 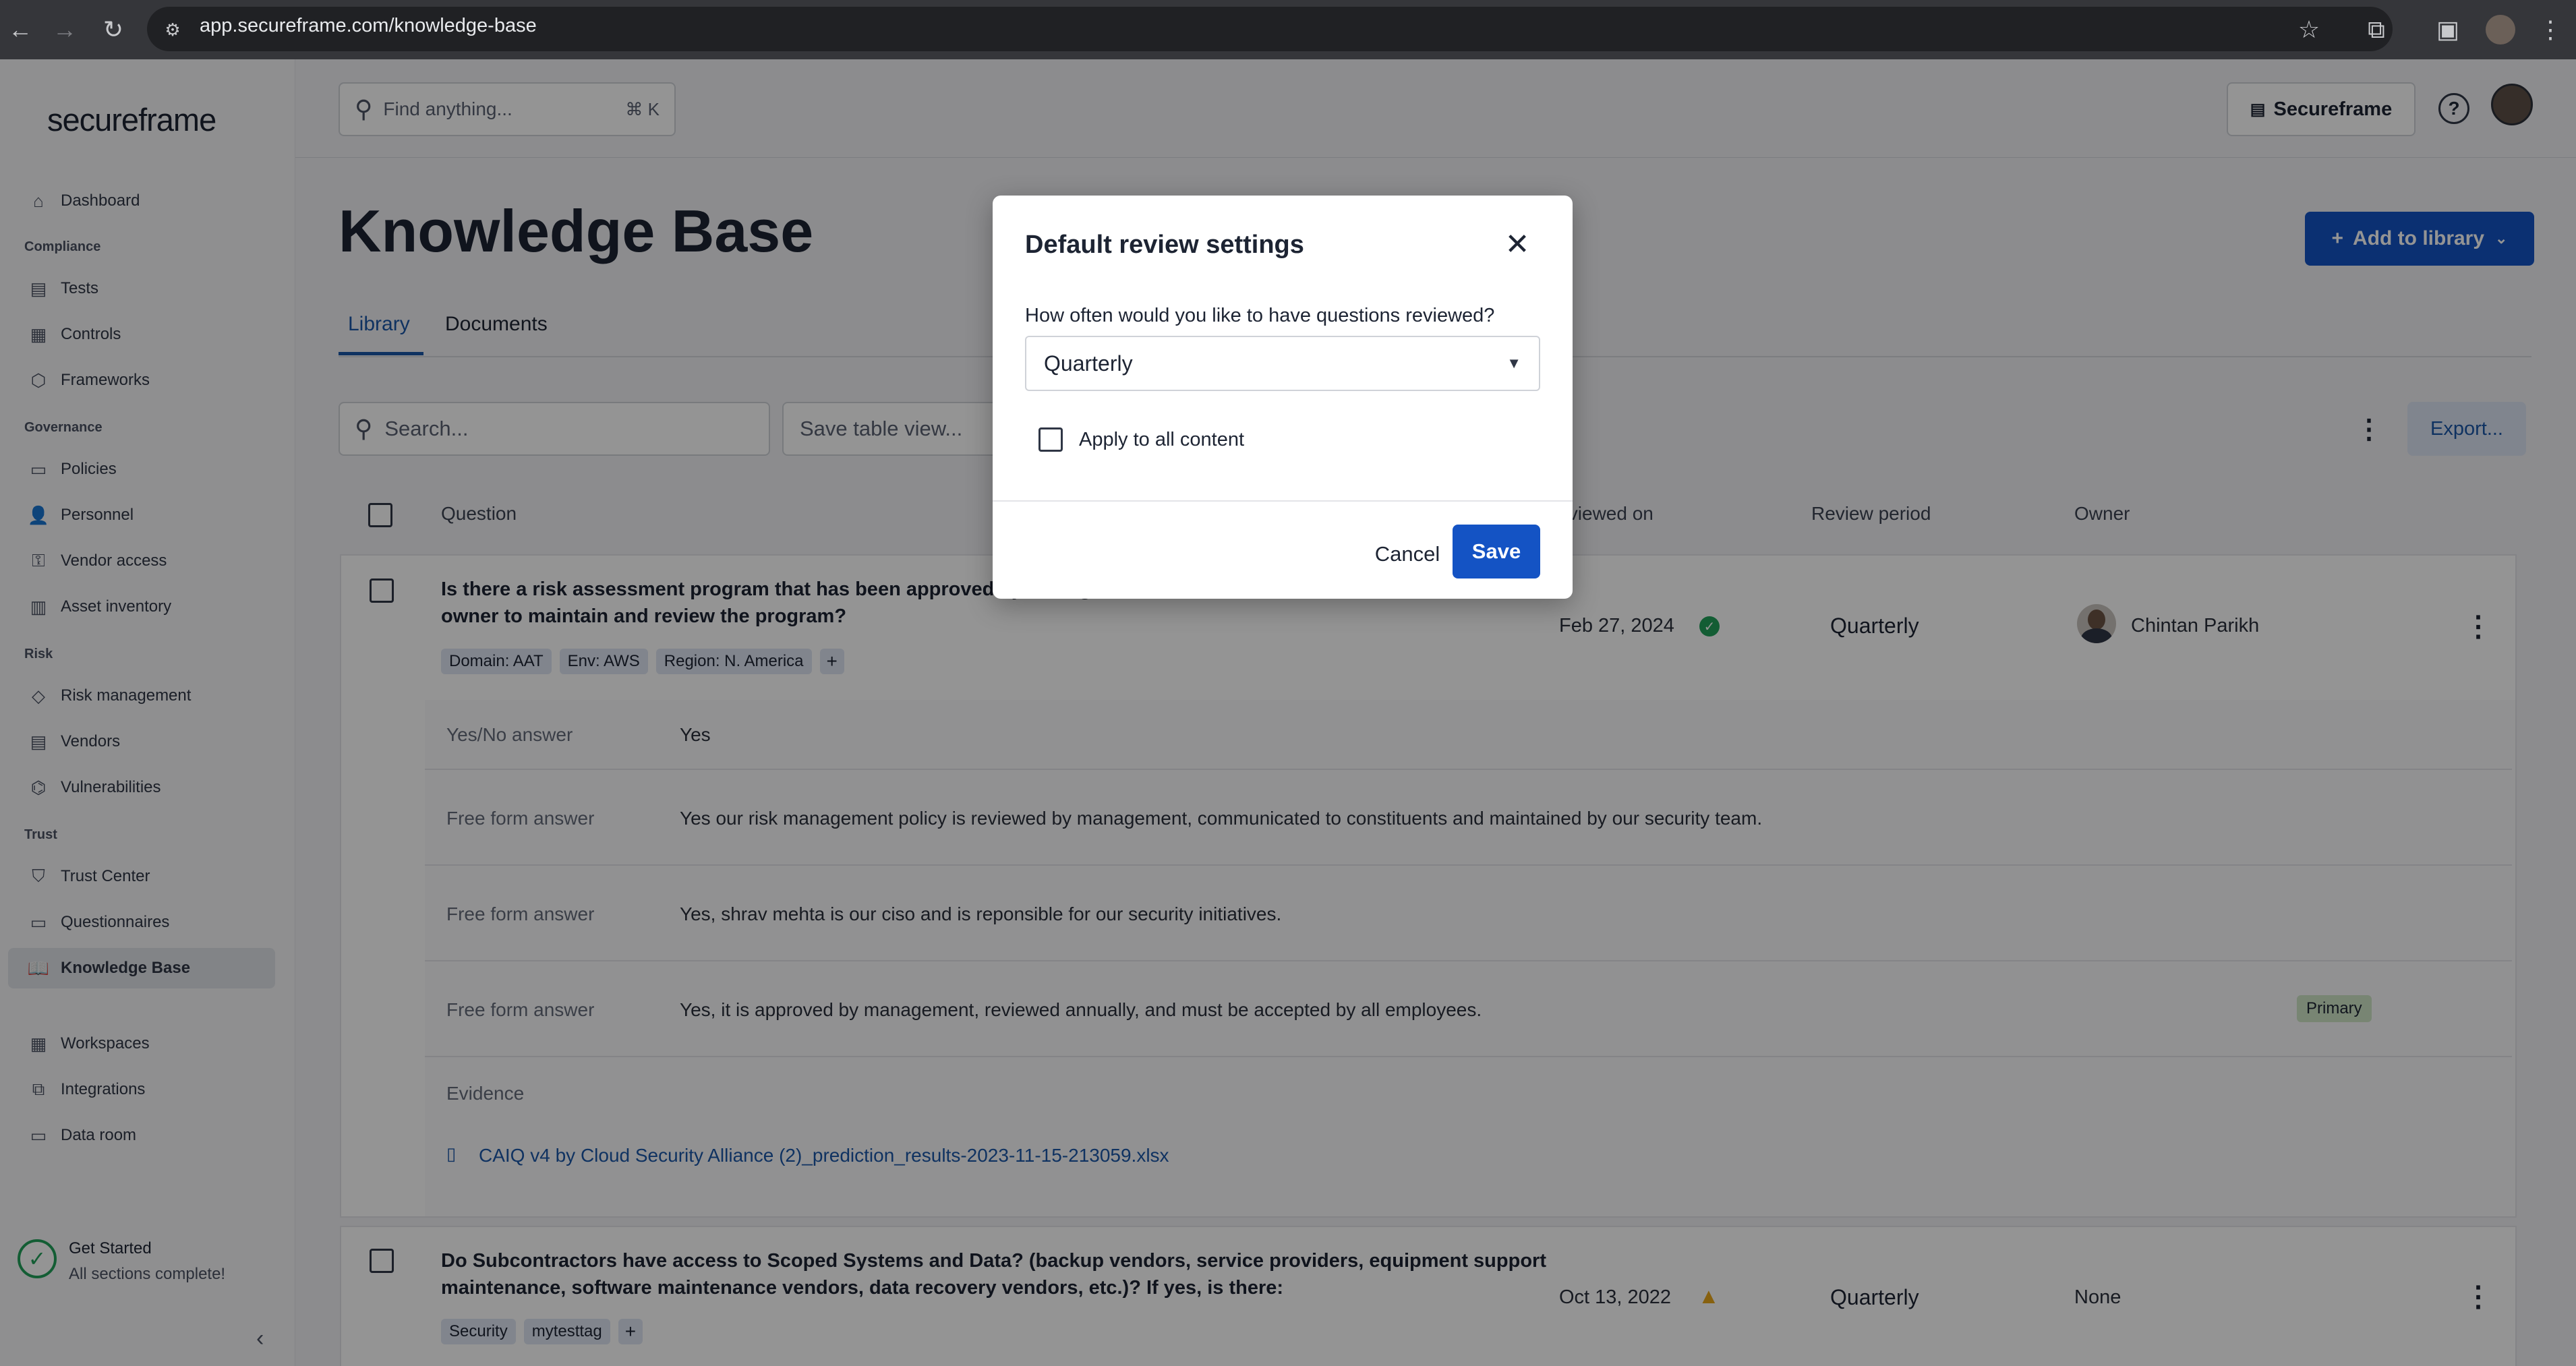 I want to click on menu-icon: ⋮, so click(x=2551, y=29).